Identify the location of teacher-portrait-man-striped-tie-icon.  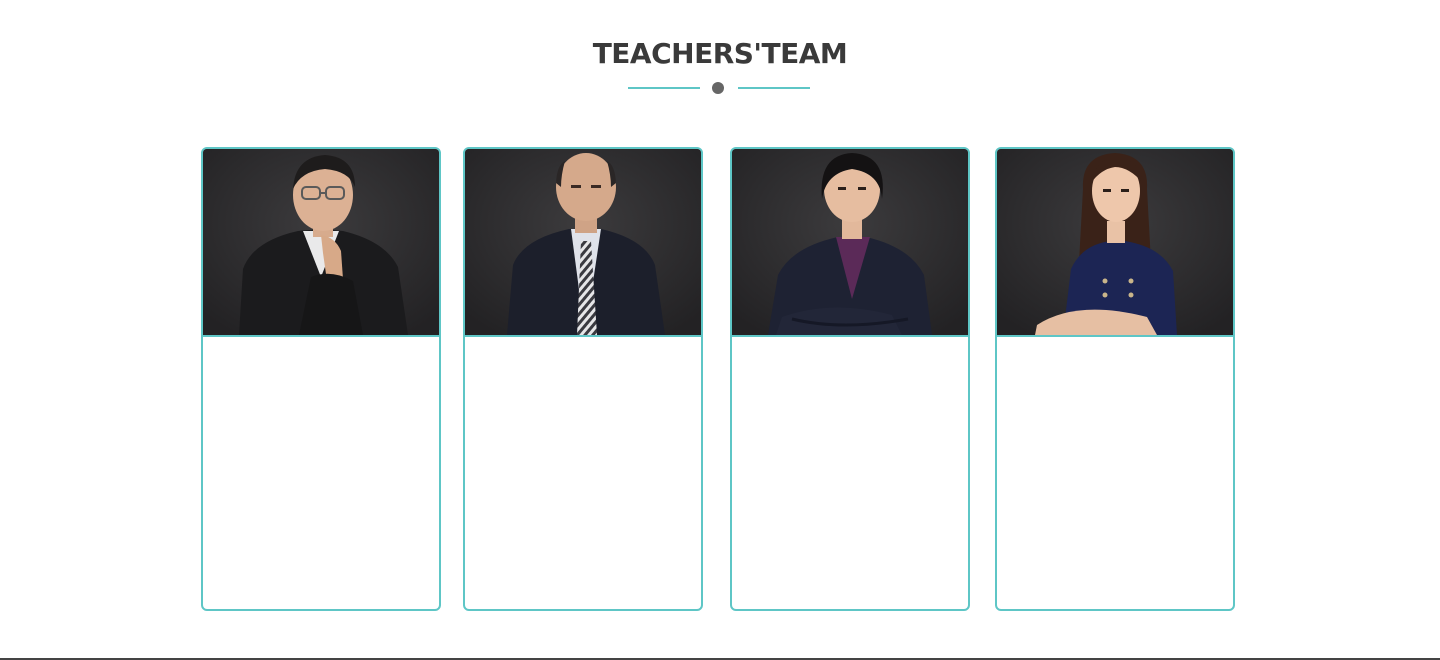
(583, 242).